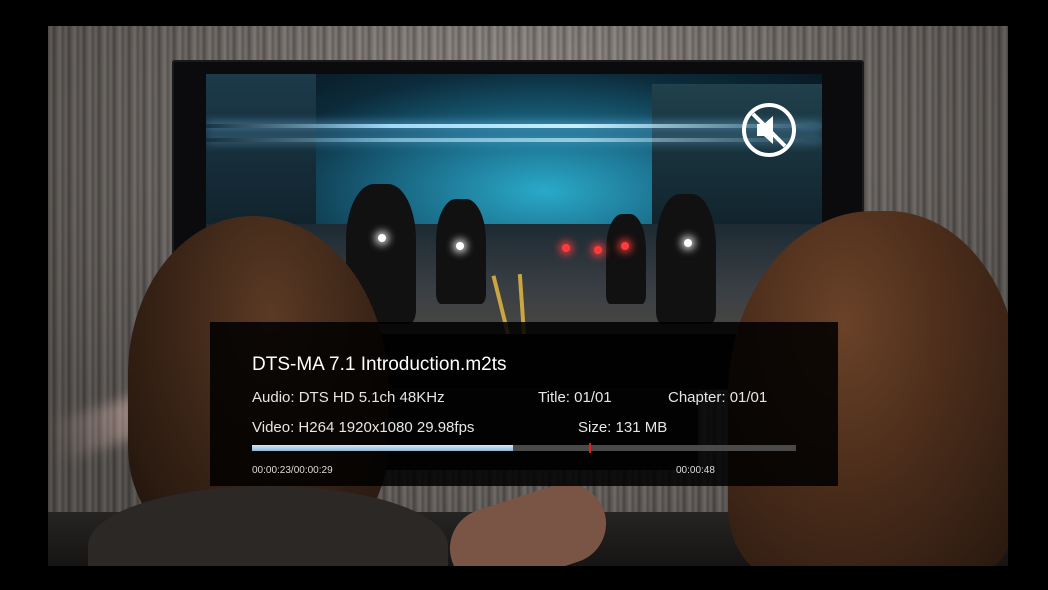 The image size is (1048, 590). I want to click on audio-info: Audio: DTS HD 5.1ch 48KHz, so click(348, 397).